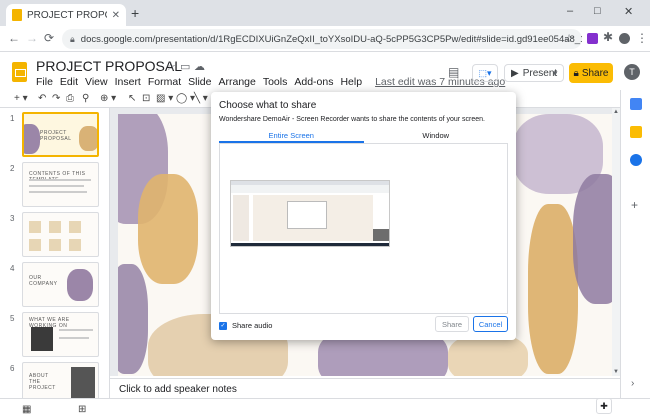 Image resolution: width=650 pixels, height=420 pixels. Describe the element at coordinates (268, 105) in the screenshot. I see `dialog-title: Choose what to share` at that location.